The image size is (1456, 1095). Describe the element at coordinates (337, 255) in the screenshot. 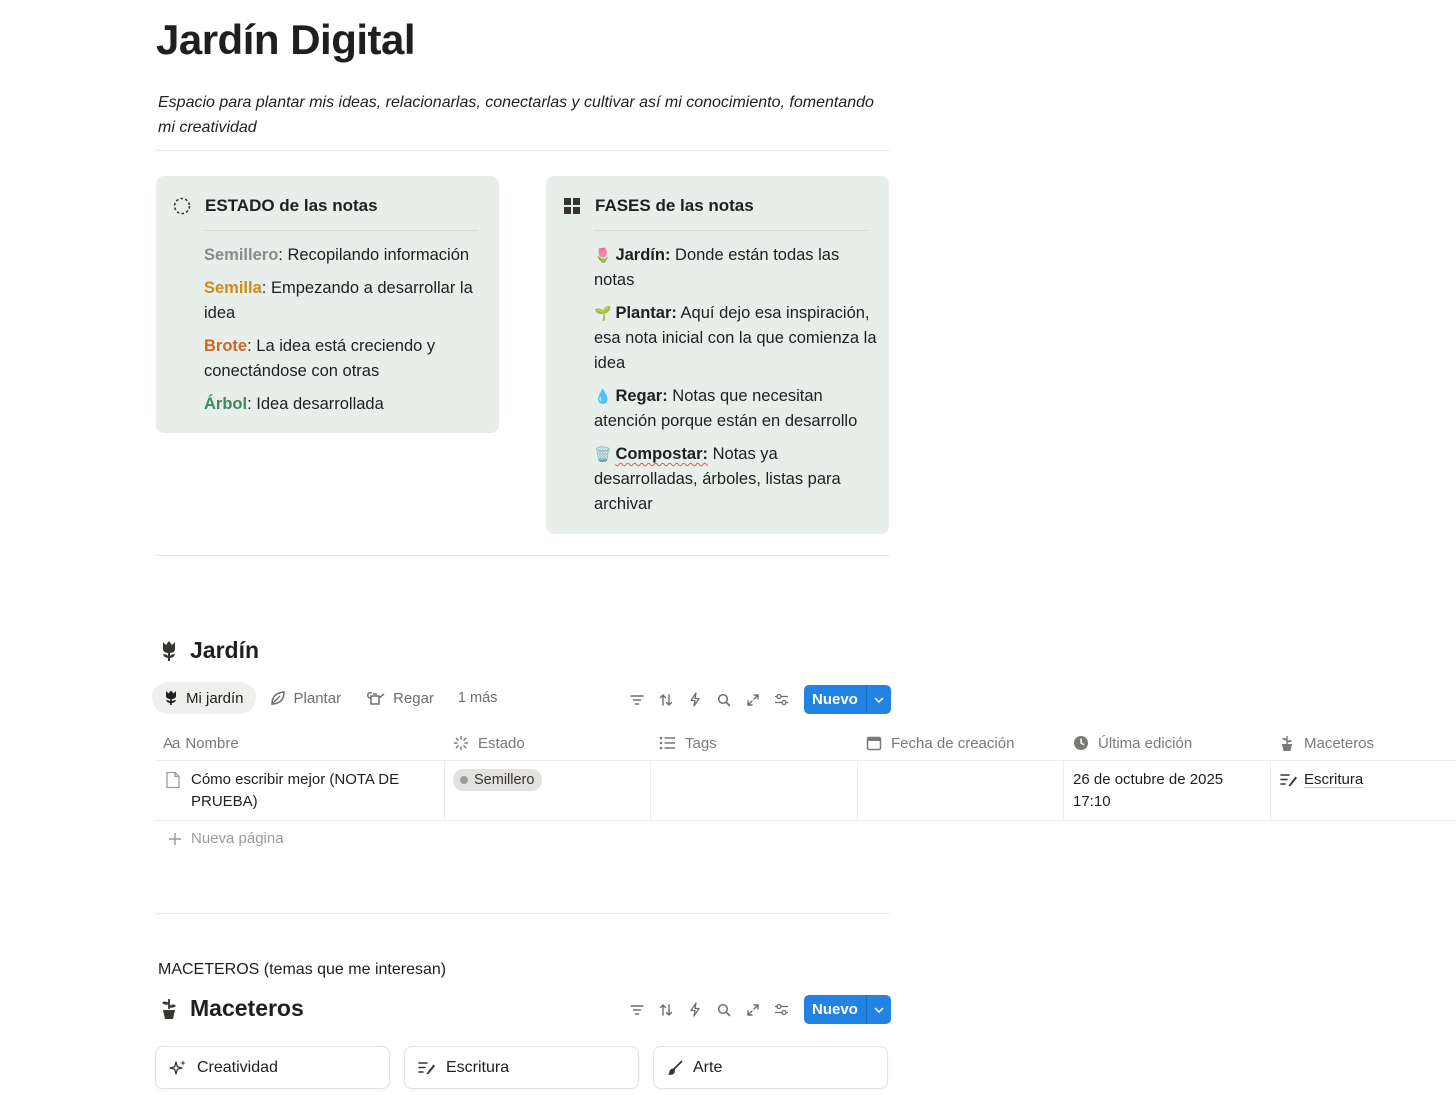

I see `estado-item-semillero: Semillero: Recopilando información` at that location.